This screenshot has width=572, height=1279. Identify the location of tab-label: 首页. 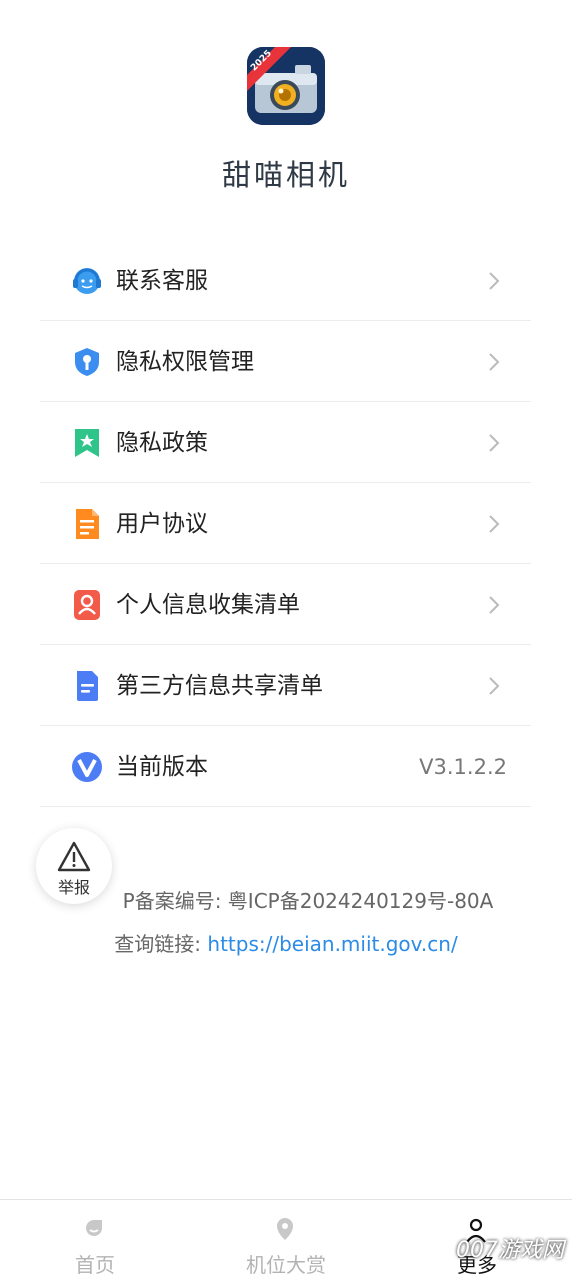
(95, 1265).